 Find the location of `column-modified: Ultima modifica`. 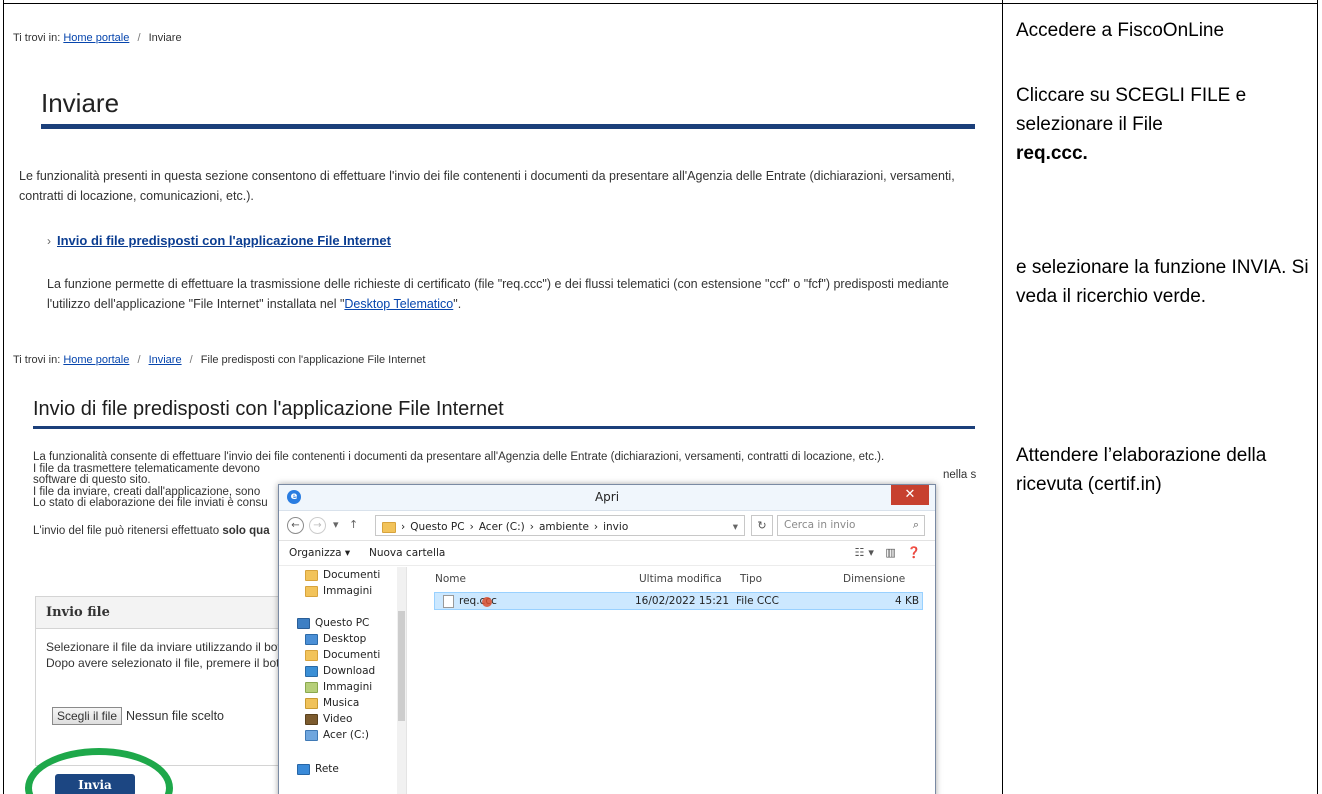

column-modified: Ultima modifica is located at coordinates (680, 579).